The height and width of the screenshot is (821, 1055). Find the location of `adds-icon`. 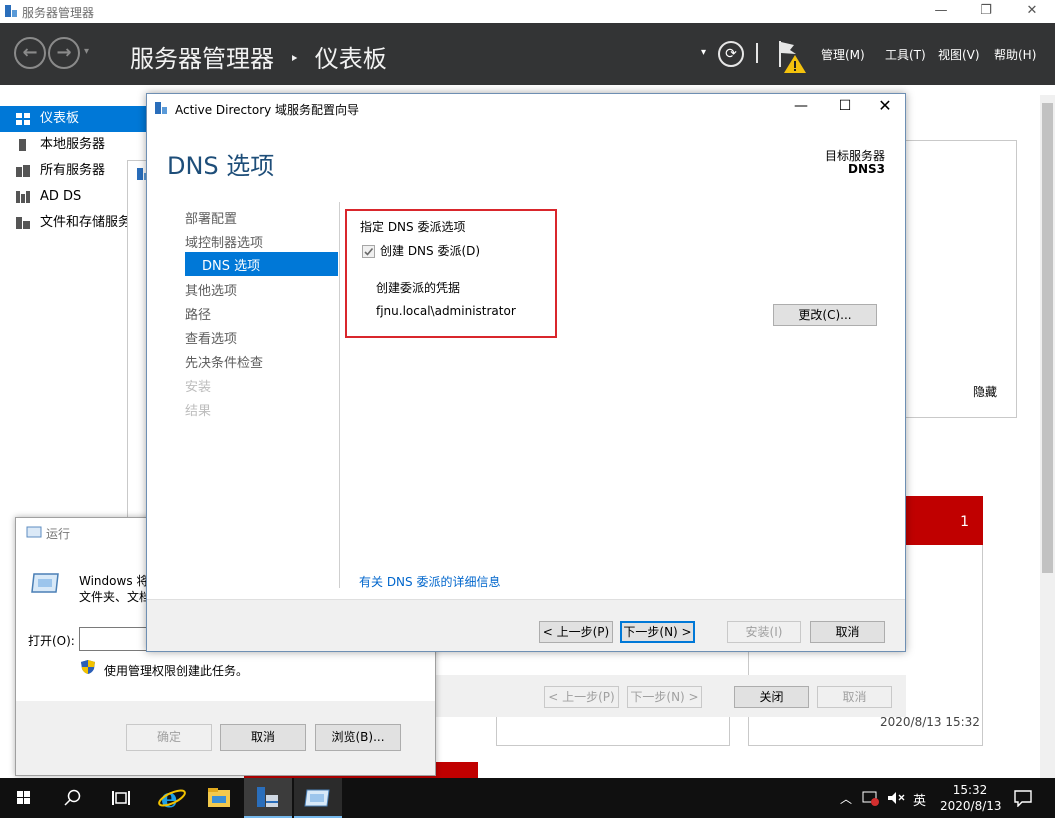

adds-icon is located at coordinates (23, 197).